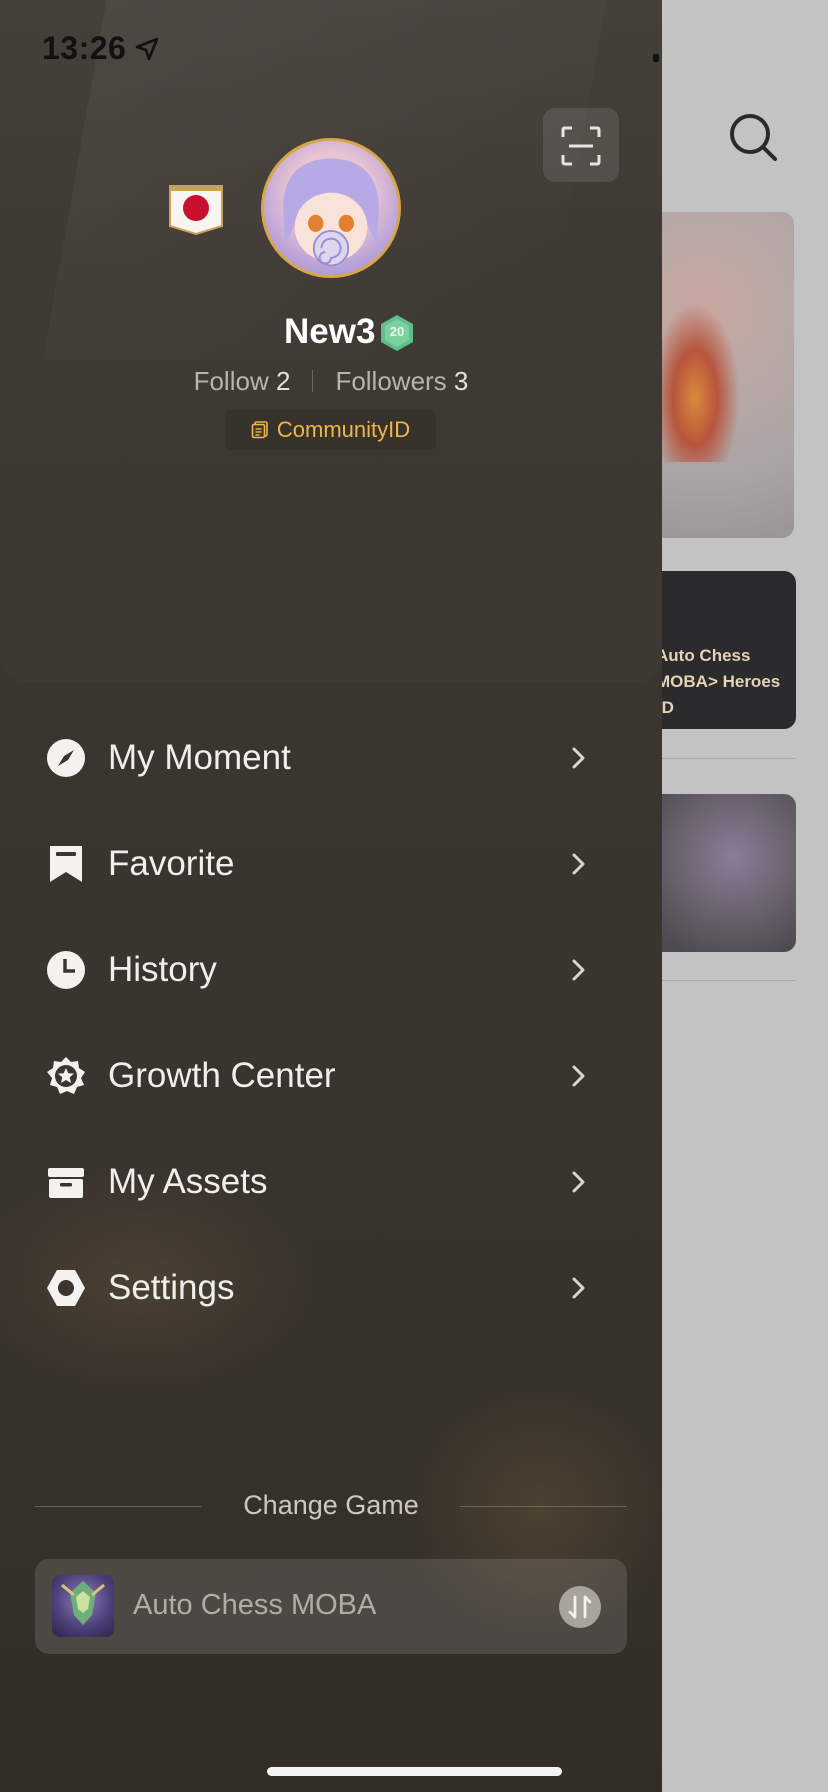 This screenshot has width=828, height=1792. Describe the element at coordinates (259, 430) in the screenshot. I see `document-icon` at that location.